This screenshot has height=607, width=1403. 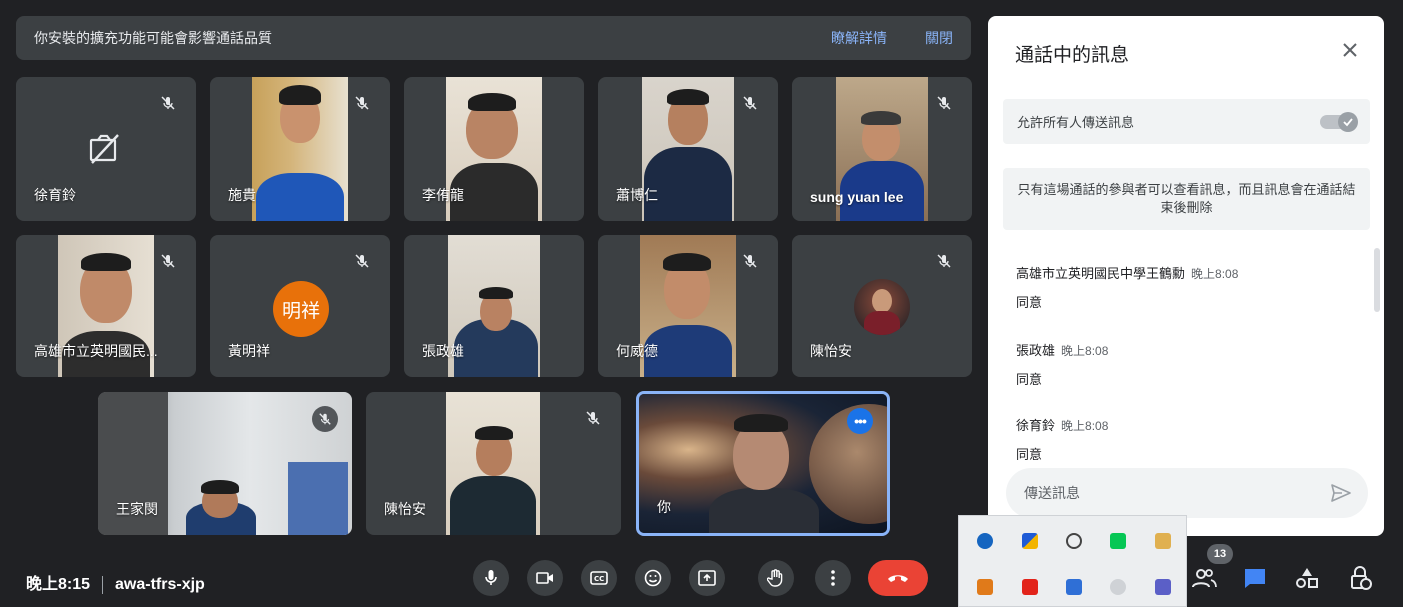 I want to click on svg-text: CC, so click(x=599, y=579).